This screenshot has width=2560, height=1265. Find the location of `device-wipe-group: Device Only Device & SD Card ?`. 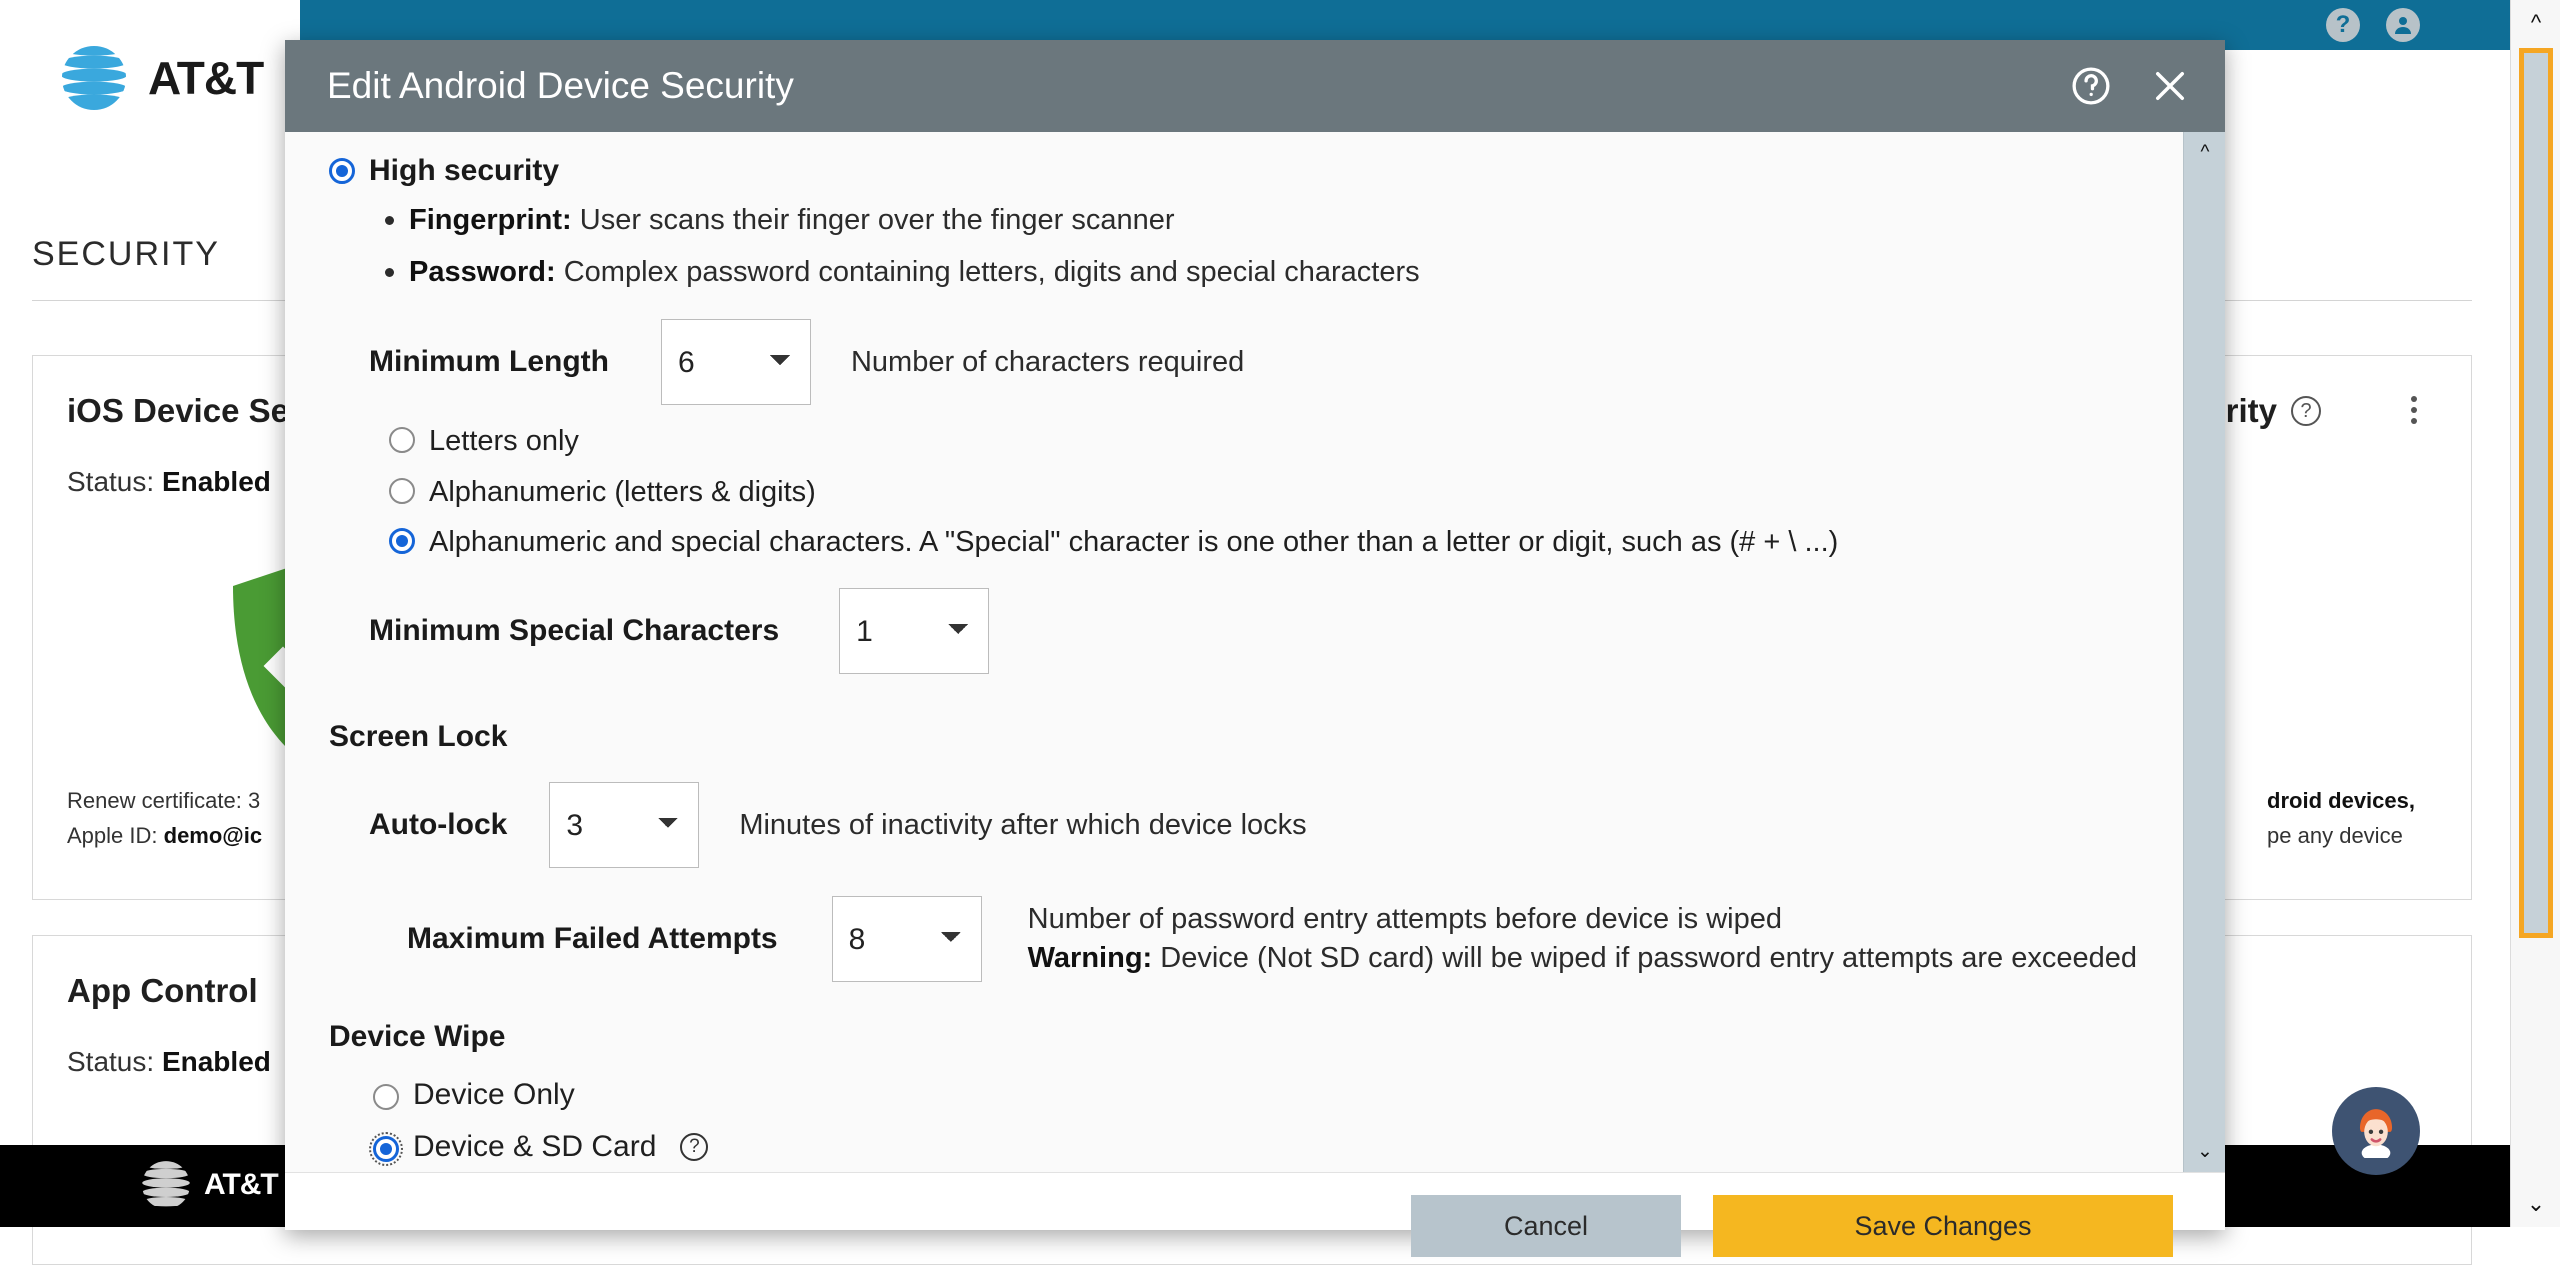

device-wipe-group: Device Only Device & SD Card ? is located at coordinates (1258, 1121).